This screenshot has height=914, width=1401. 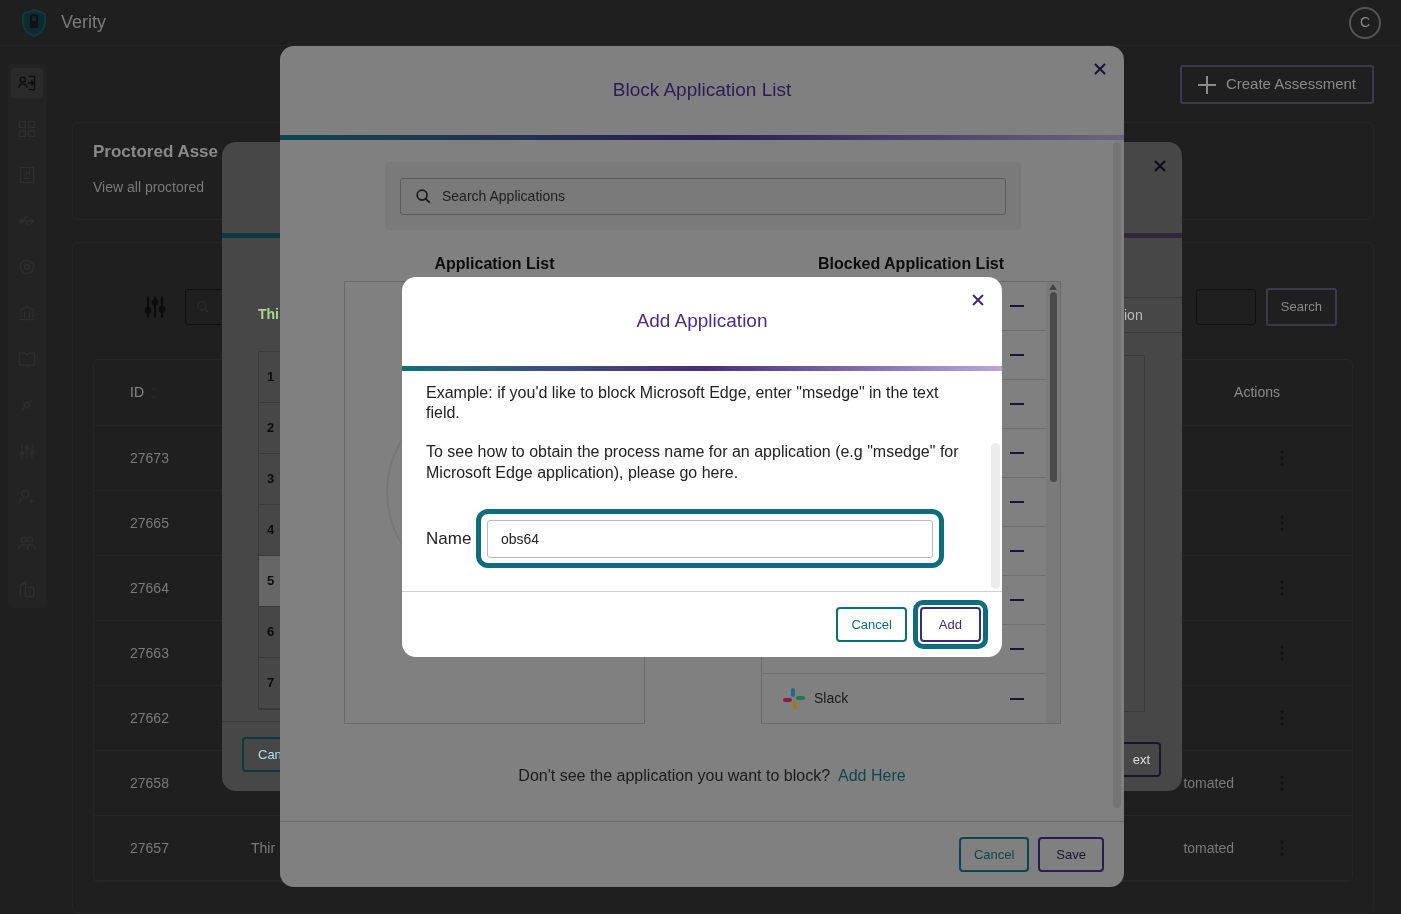 I want to click on table-cell: Thir, so click(x=263, y=848).